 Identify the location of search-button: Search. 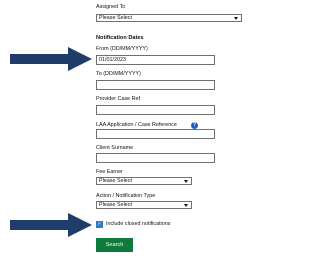
(114, 245).